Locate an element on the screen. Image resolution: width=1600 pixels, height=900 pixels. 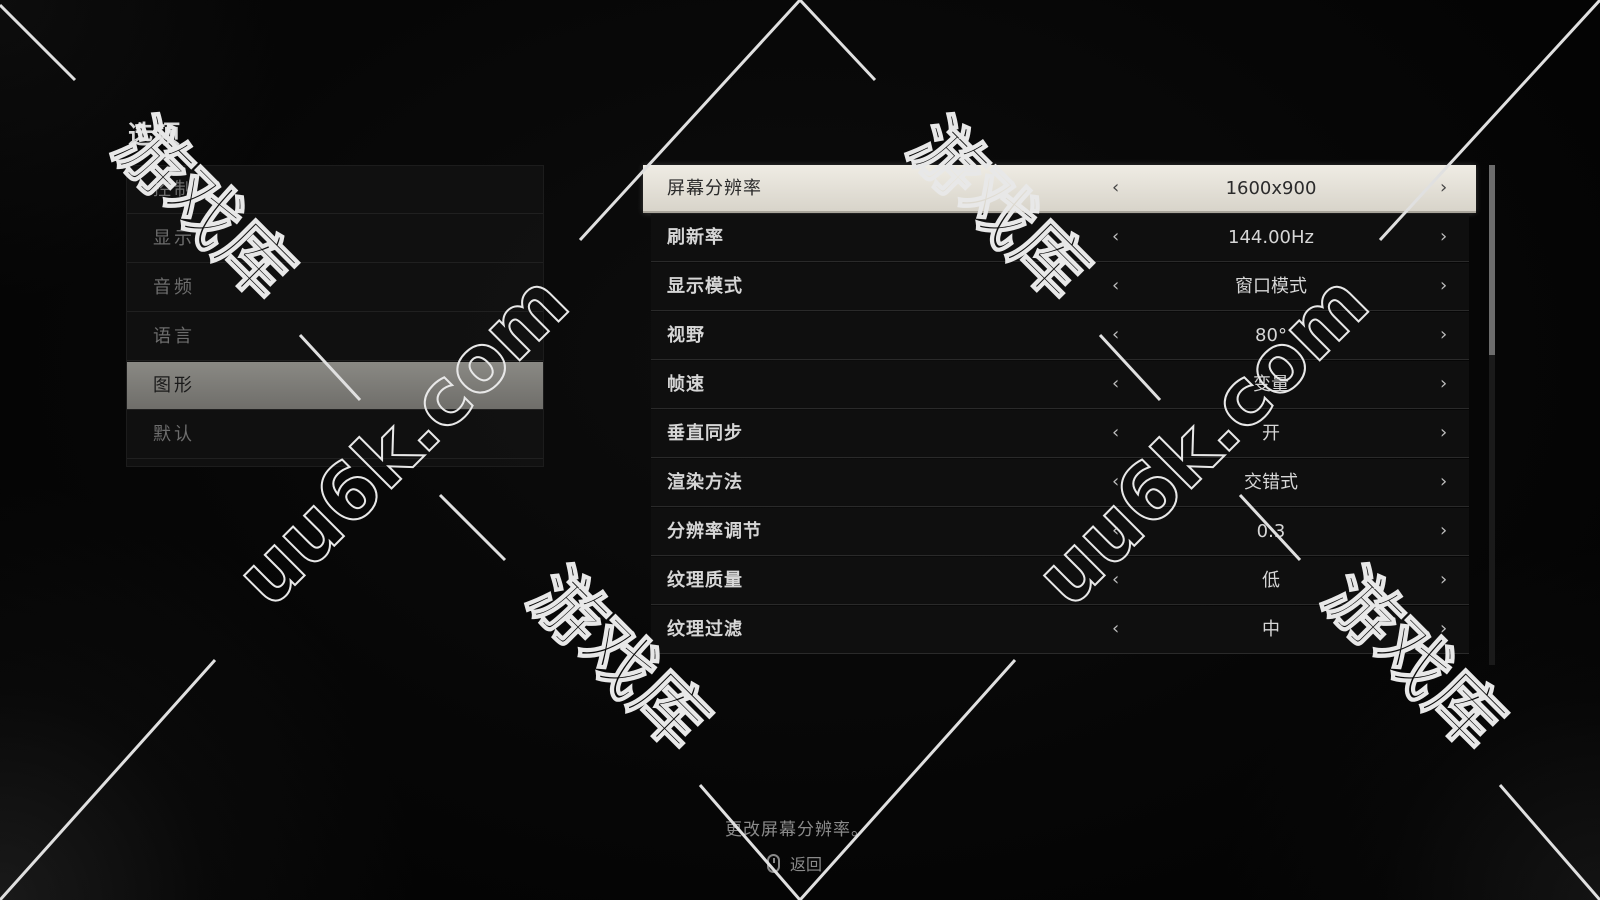
setting-value: 0.3 is located at coordinates (1271, 531).